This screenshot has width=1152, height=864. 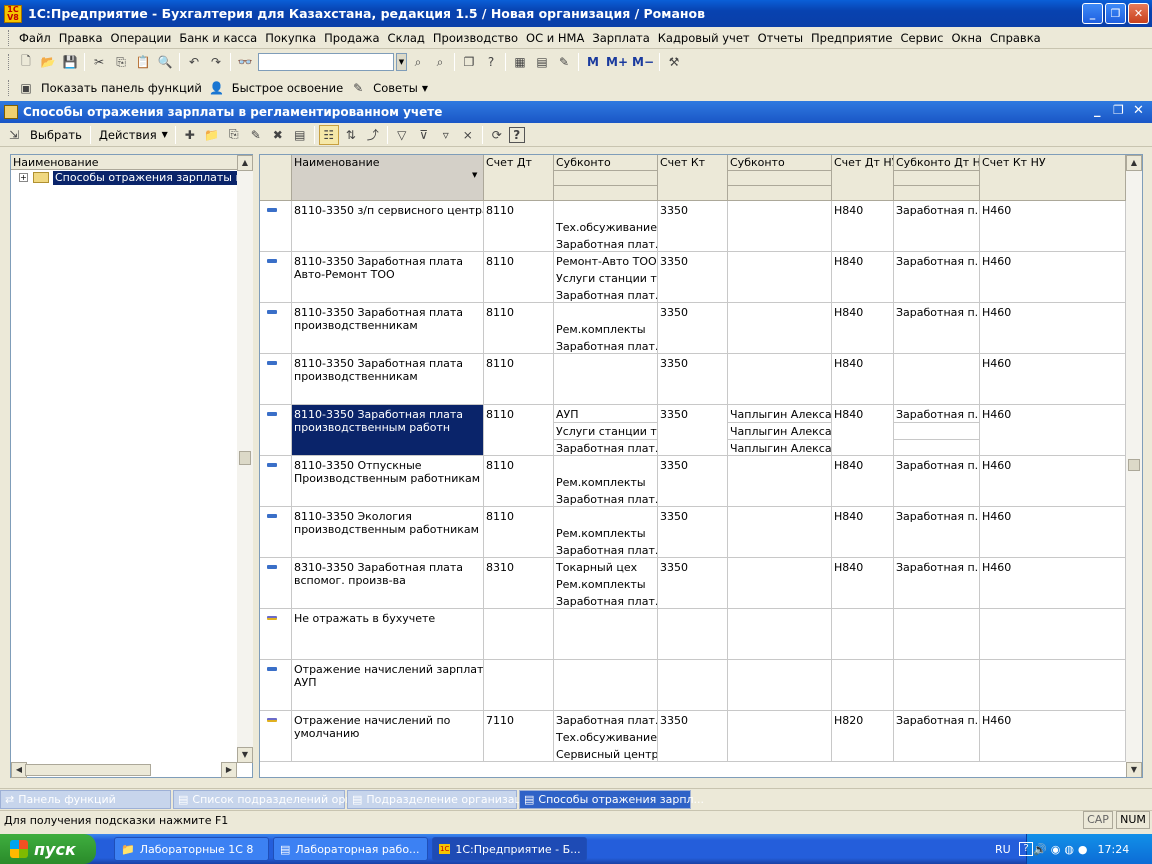 What do you see at coordinates (300, 135) in the screenshot?
I see `post-icon: ▤` at bounding box center [300, 135].